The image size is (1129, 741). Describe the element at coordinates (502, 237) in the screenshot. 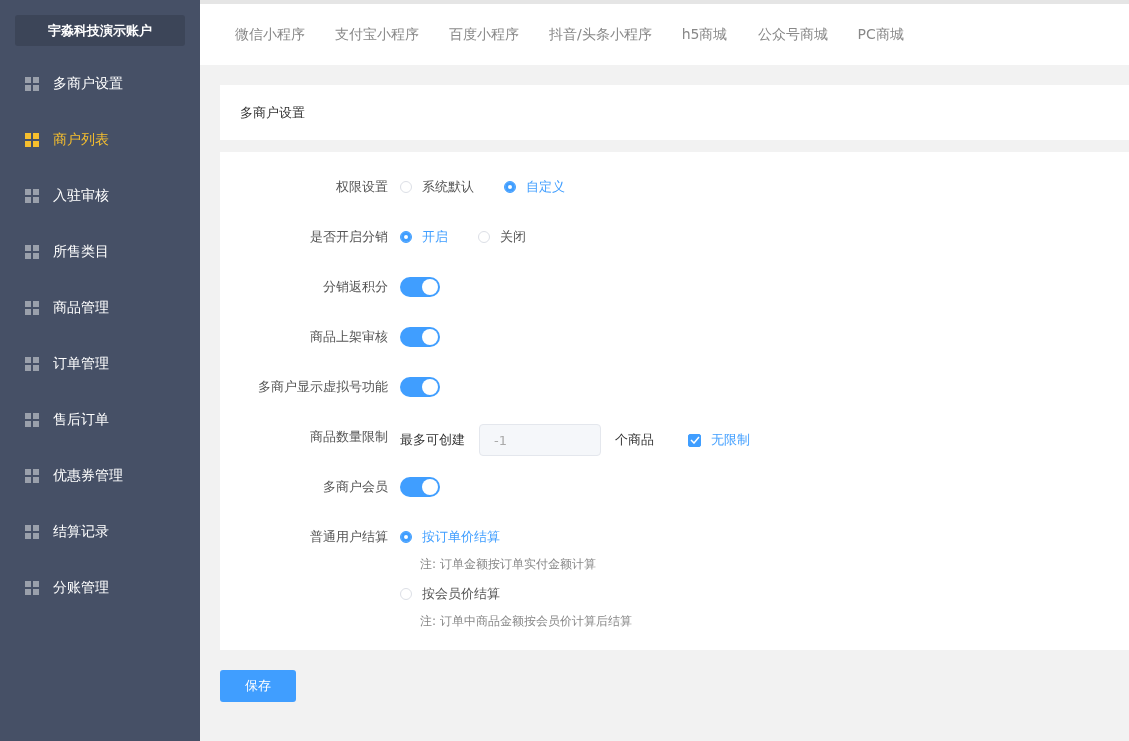

I see `radio-option: 关闭` at that location.